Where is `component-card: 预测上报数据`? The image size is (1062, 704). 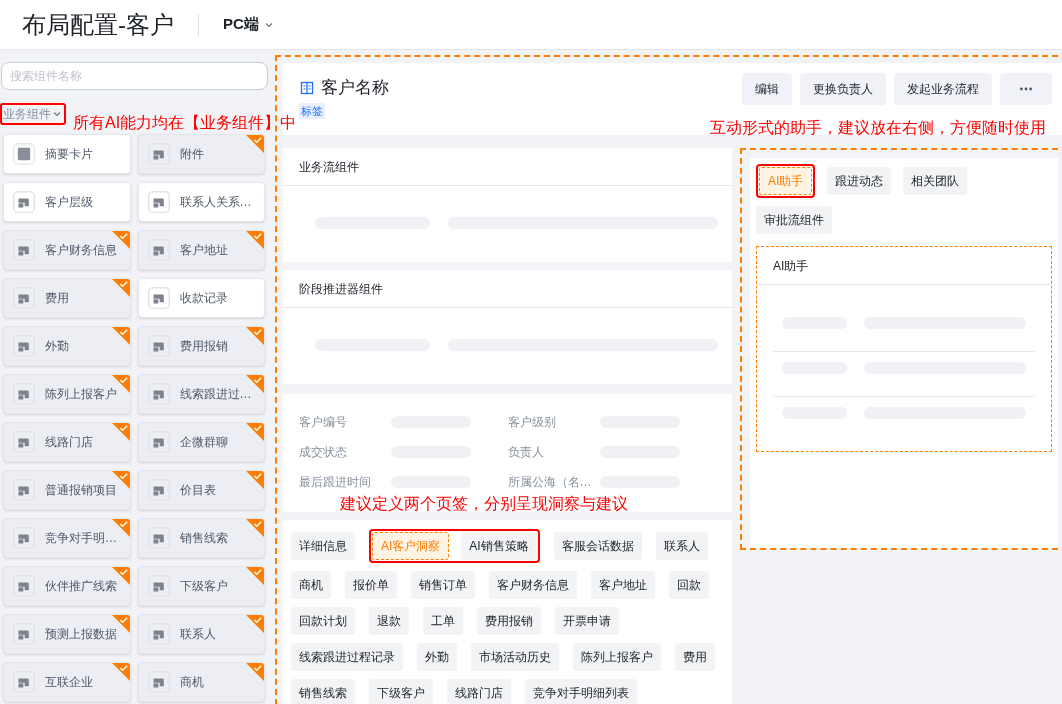
component-card: 预测上报数据 is located at coordinates (67, 634).